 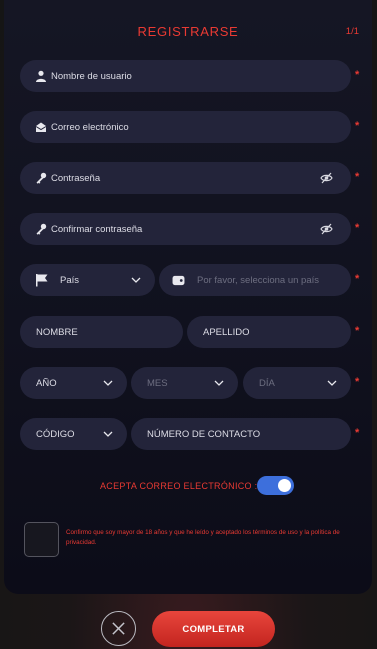 I want to click on email-placeholder: Correo electrónico, so click(x=90, y=127).